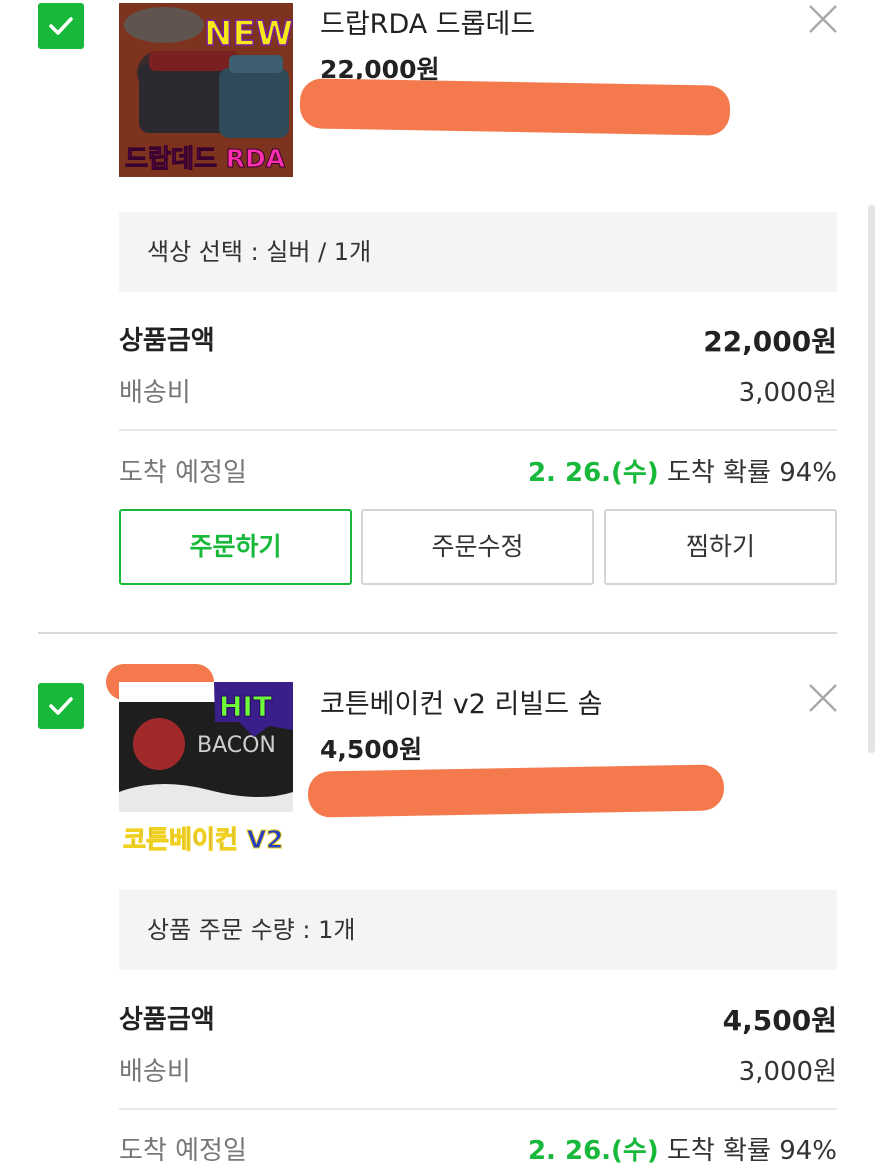 The height and width of the screenshot is (1167, 875). What do you see at coordinates (205, 158) in the screenshot?
I see `thumb-caption: 드랍데드 RDA` at bounding box center [205, 158].